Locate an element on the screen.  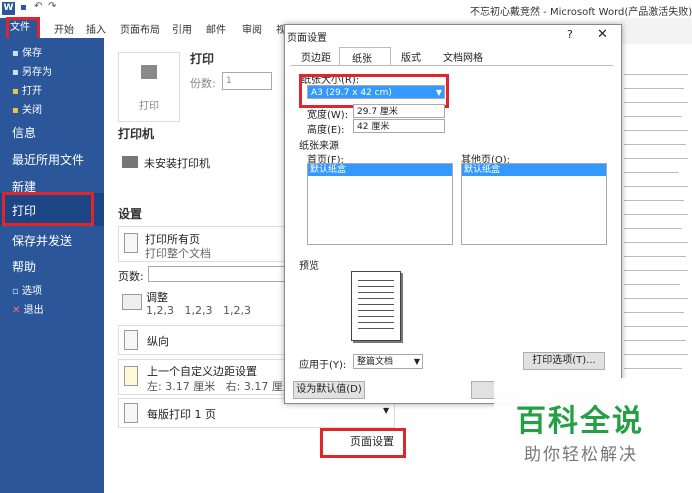
other-pages-list: 默认纸盒 is located at coordinates (534, 204).